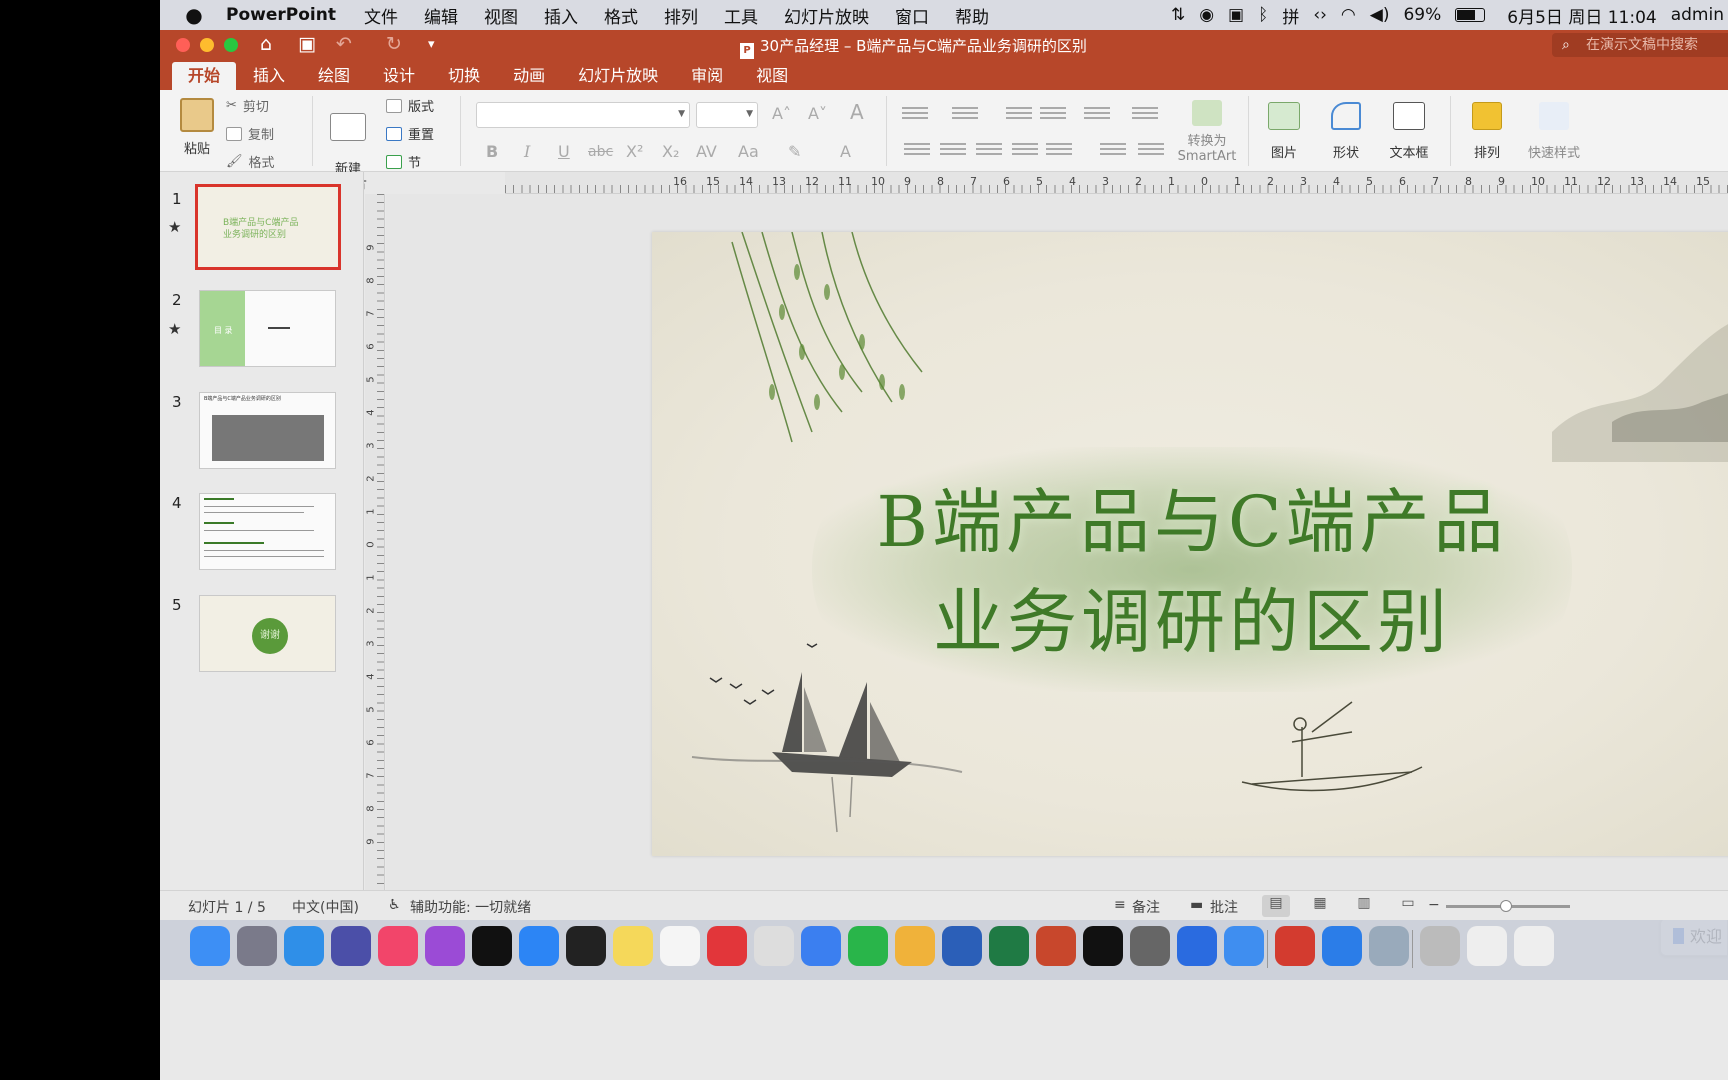 This screenshot has height=1080, width=1728. Describe the element at coordinates (183, 45) in the screenshot. I see `close-window-button` at that location.